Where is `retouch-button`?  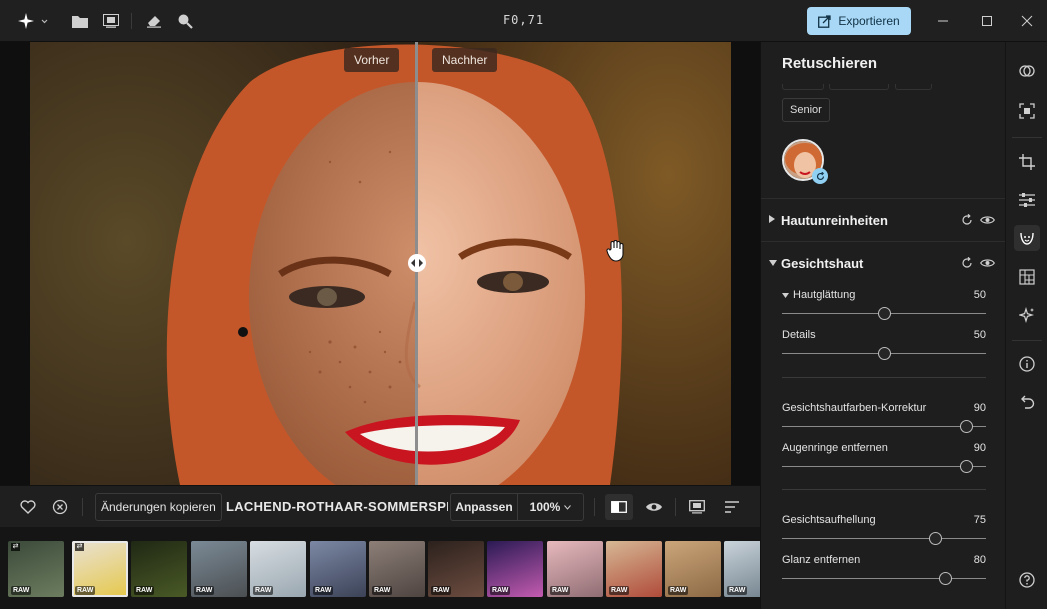
retouch-button is located at coordinates (1027, 238).